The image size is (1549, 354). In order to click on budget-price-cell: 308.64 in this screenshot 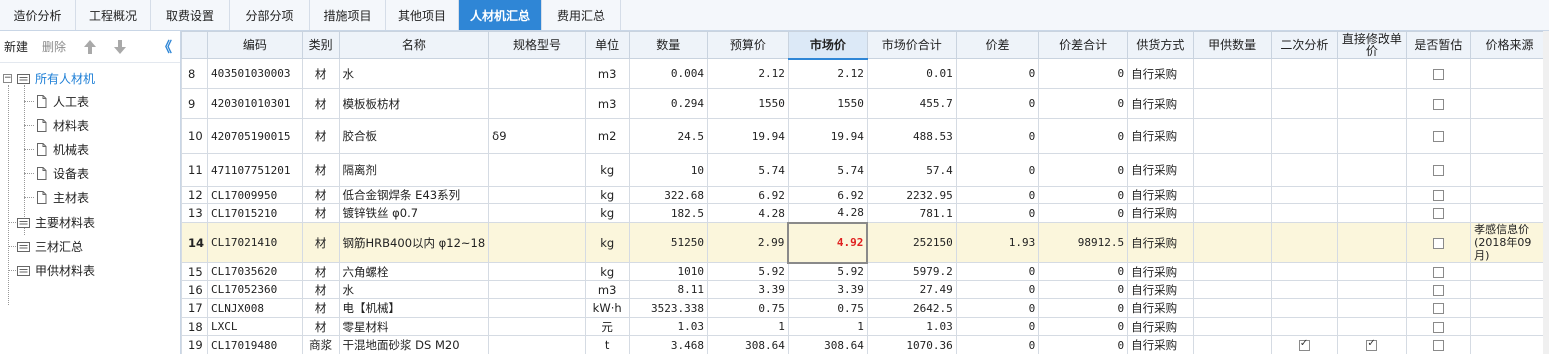, I will do `click(747, 344)`.